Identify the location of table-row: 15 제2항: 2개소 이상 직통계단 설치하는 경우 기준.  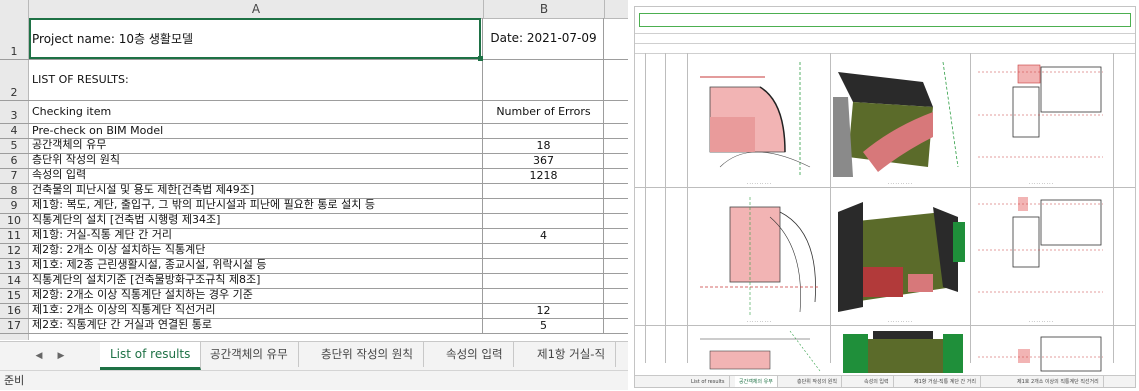
(314, 296).